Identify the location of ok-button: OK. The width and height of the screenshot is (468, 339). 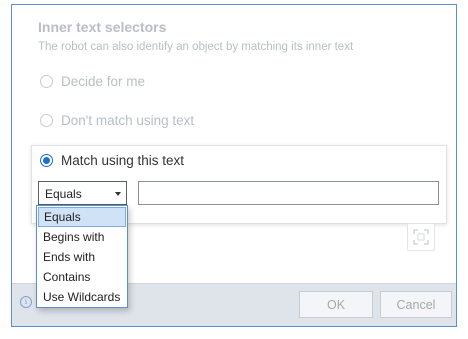
(336, 304).